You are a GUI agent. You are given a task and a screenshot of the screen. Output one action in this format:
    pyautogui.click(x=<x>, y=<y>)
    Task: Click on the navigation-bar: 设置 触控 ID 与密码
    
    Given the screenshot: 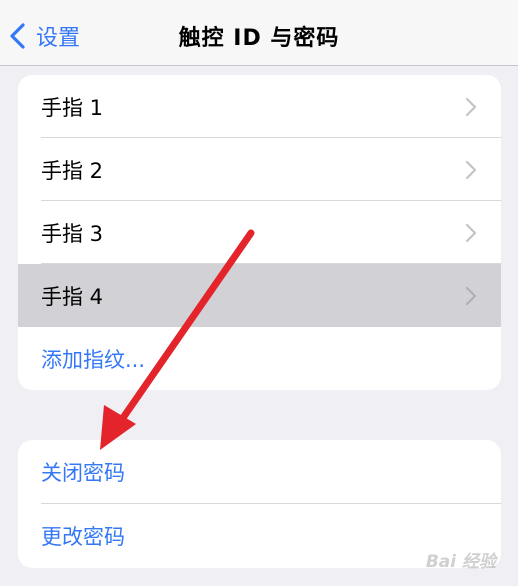 What is the action you would take?
    pyautogui.click(x=259, y=33)
    